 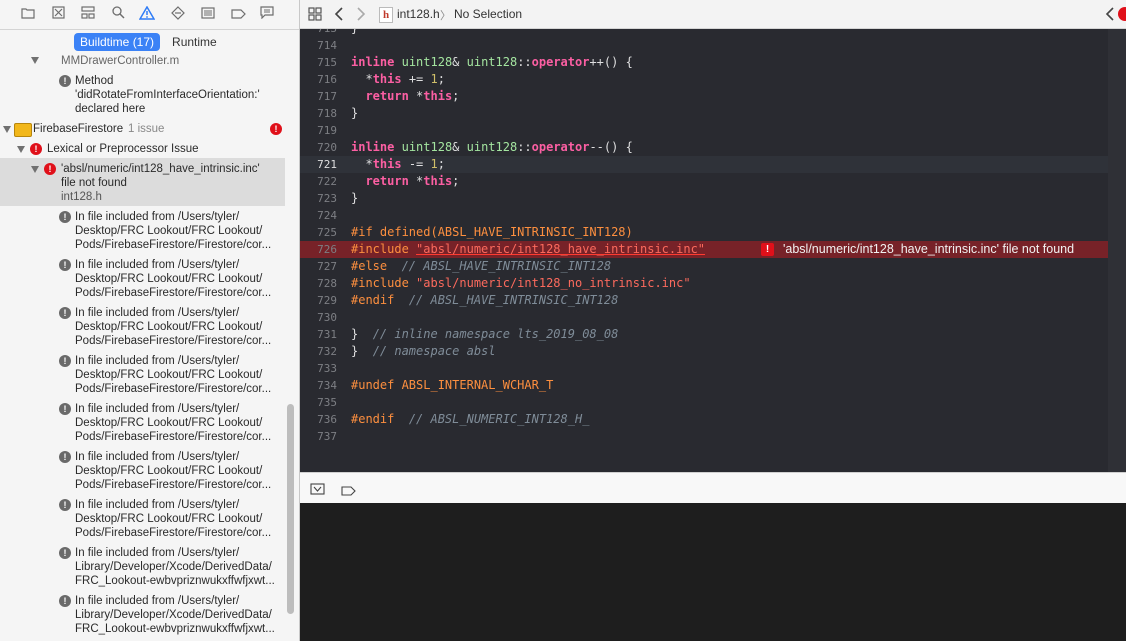 What do you see at coordinates (318, 181) in the screenshot?
I see `line-number: 722` at bounding box center [318, 181].